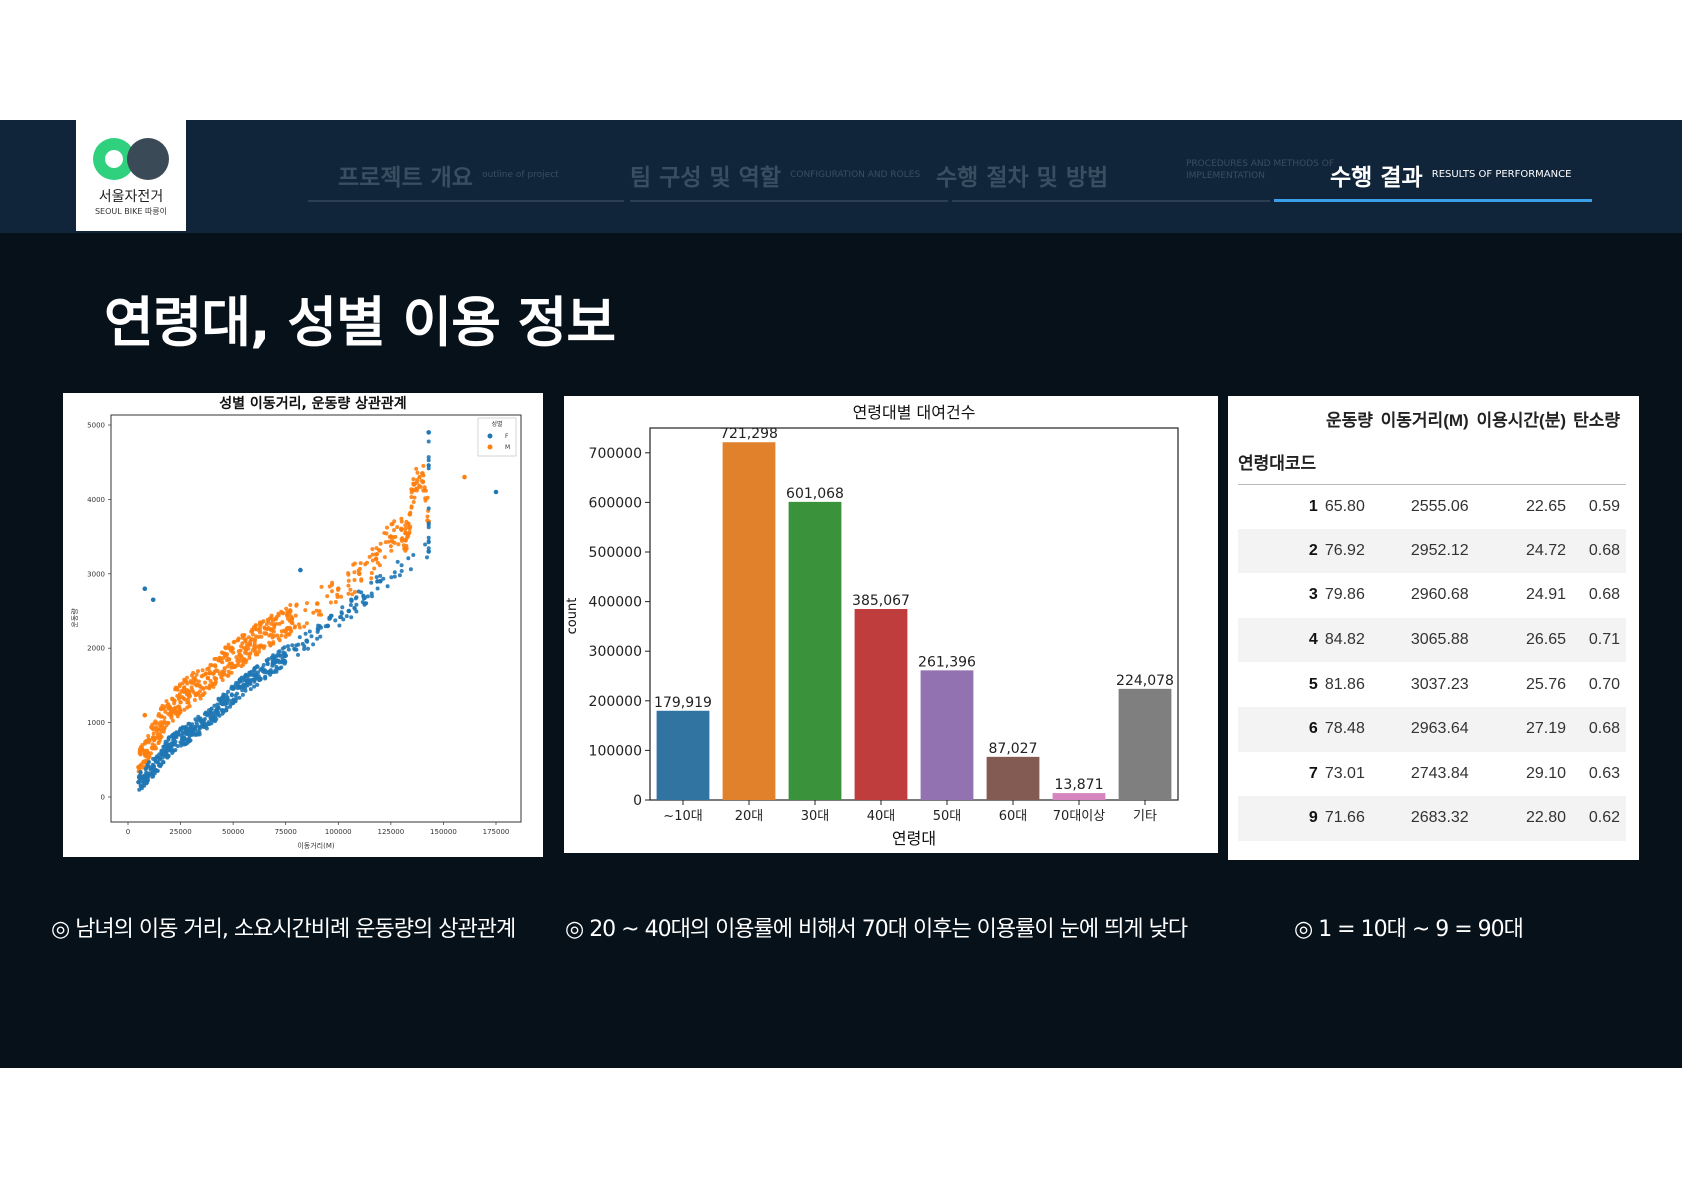 This screenshot has width=1682, height=1190. Describe the element at coordinates (947, 816) in the screenshot. I see `bar-category-label: 50대` at that location.